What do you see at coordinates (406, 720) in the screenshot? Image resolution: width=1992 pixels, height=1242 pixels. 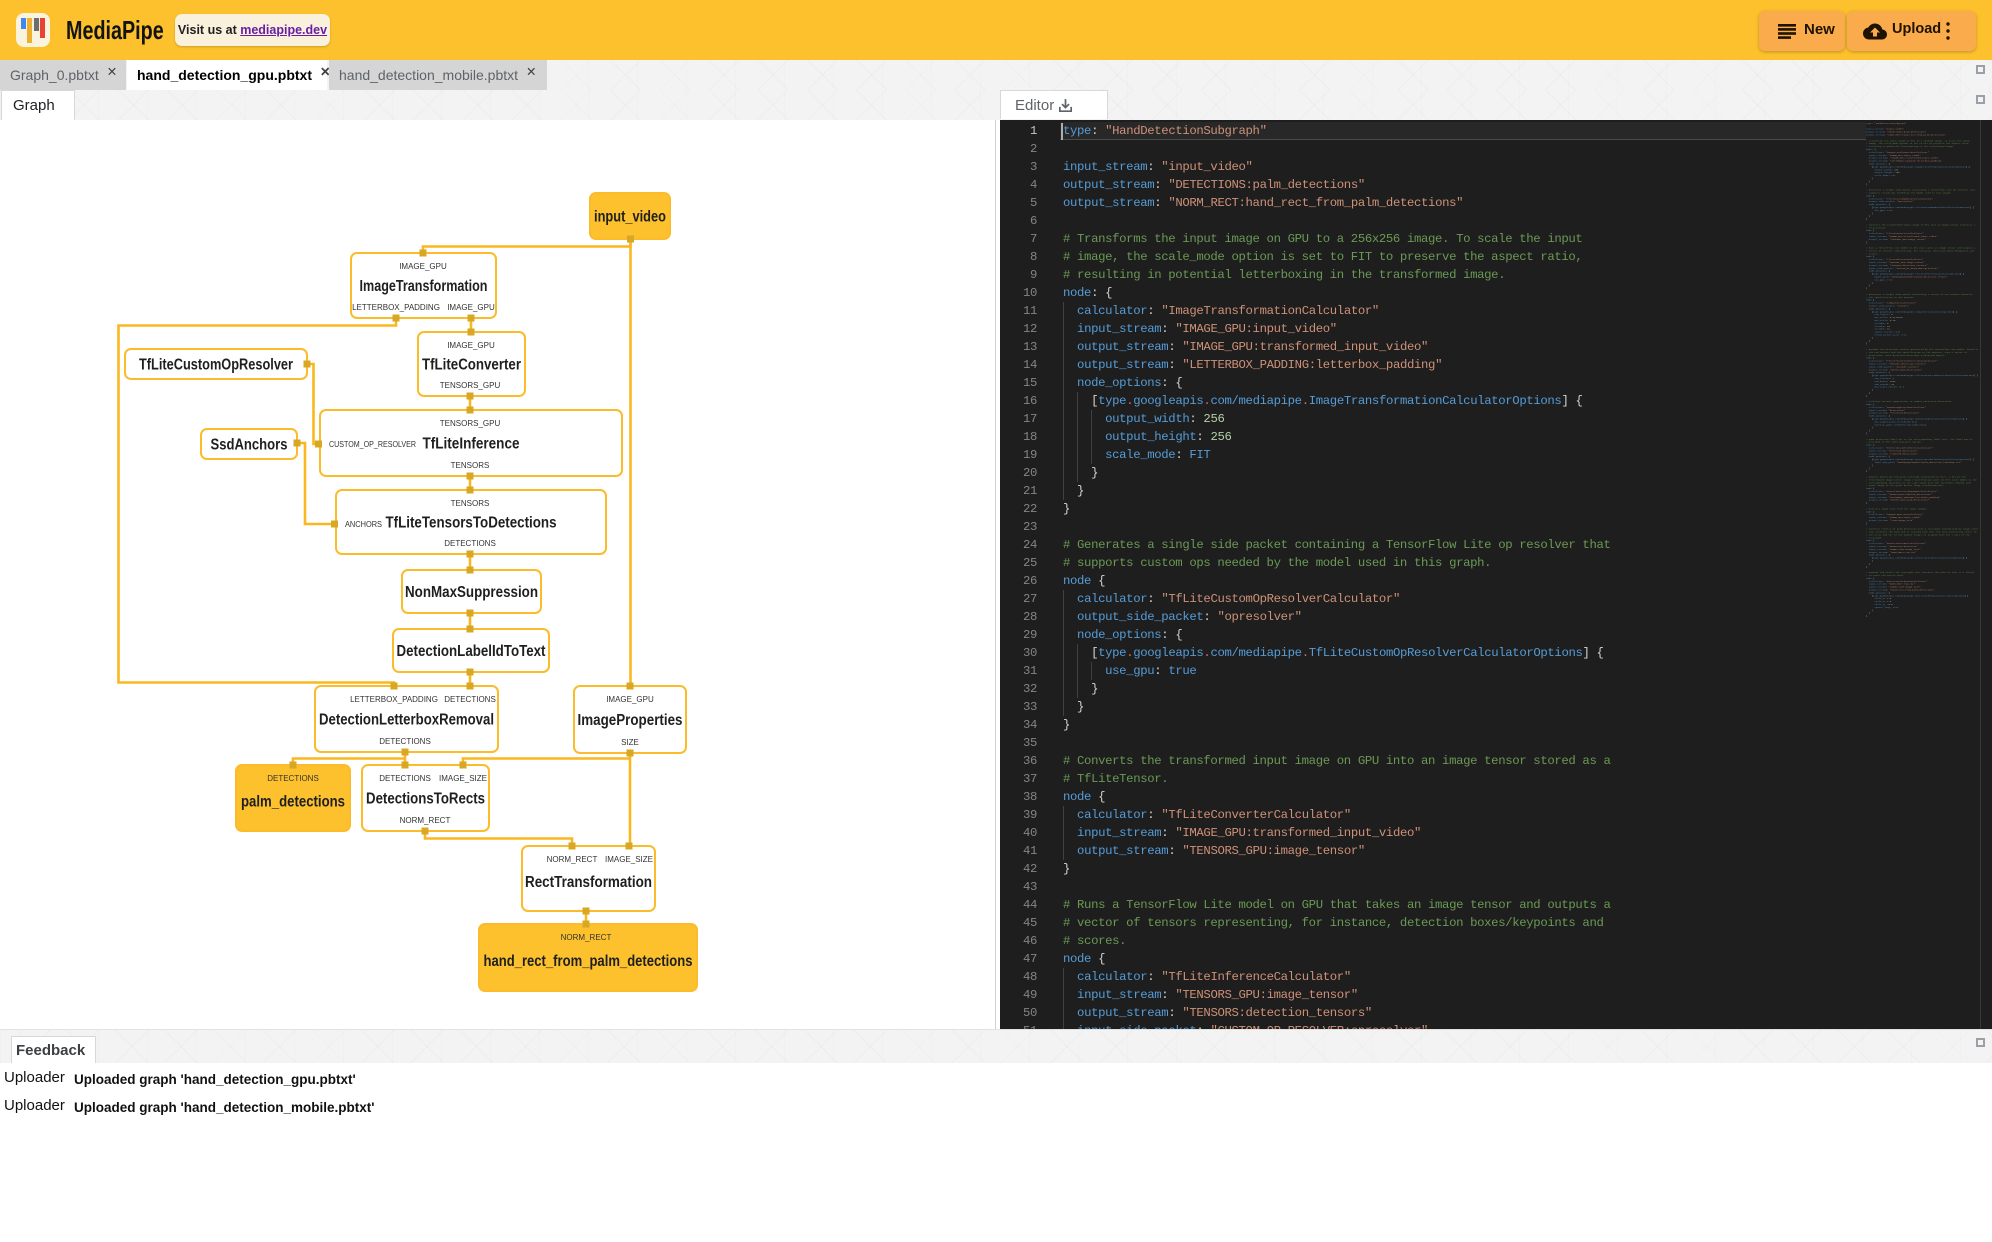 I see `svg-text: DetectionLetterboxRemoval` at bounding box center [406, 720].